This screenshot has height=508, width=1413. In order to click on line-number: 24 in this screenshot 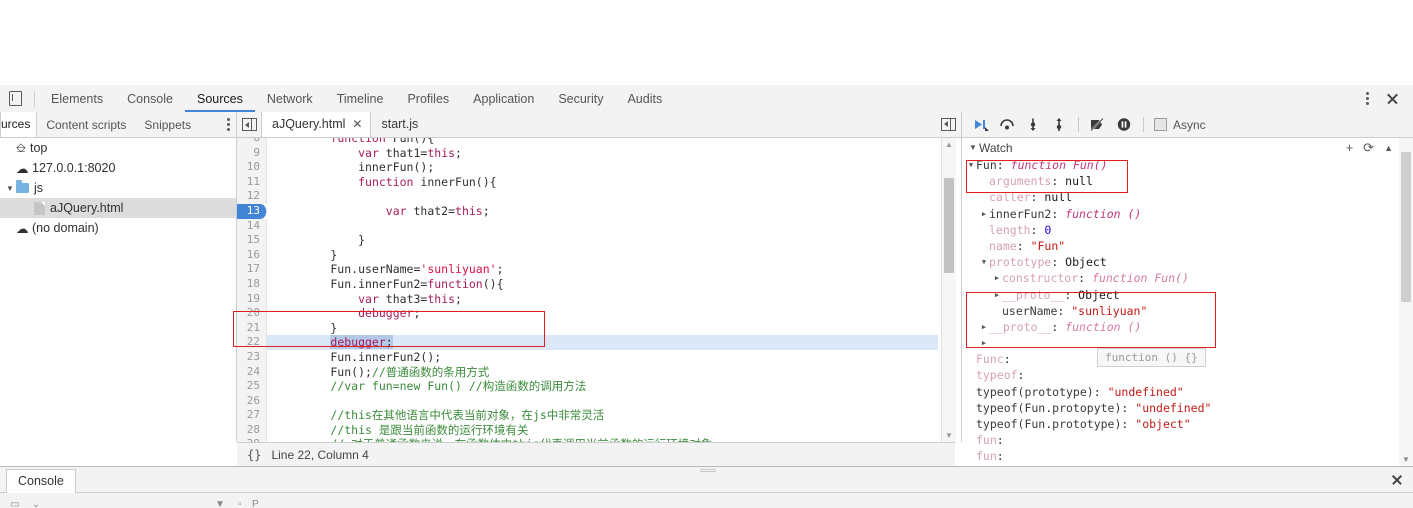, I will do `click(252, 372)`.